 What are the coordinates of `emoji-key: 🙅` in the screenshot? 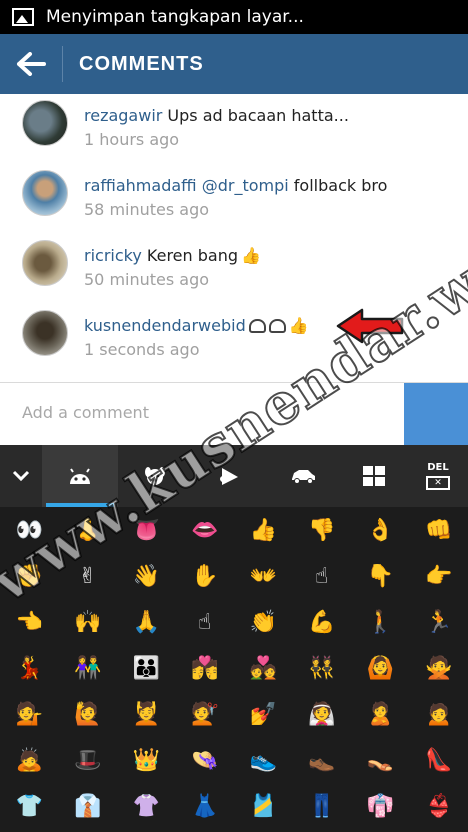 It's located at (439, 668).